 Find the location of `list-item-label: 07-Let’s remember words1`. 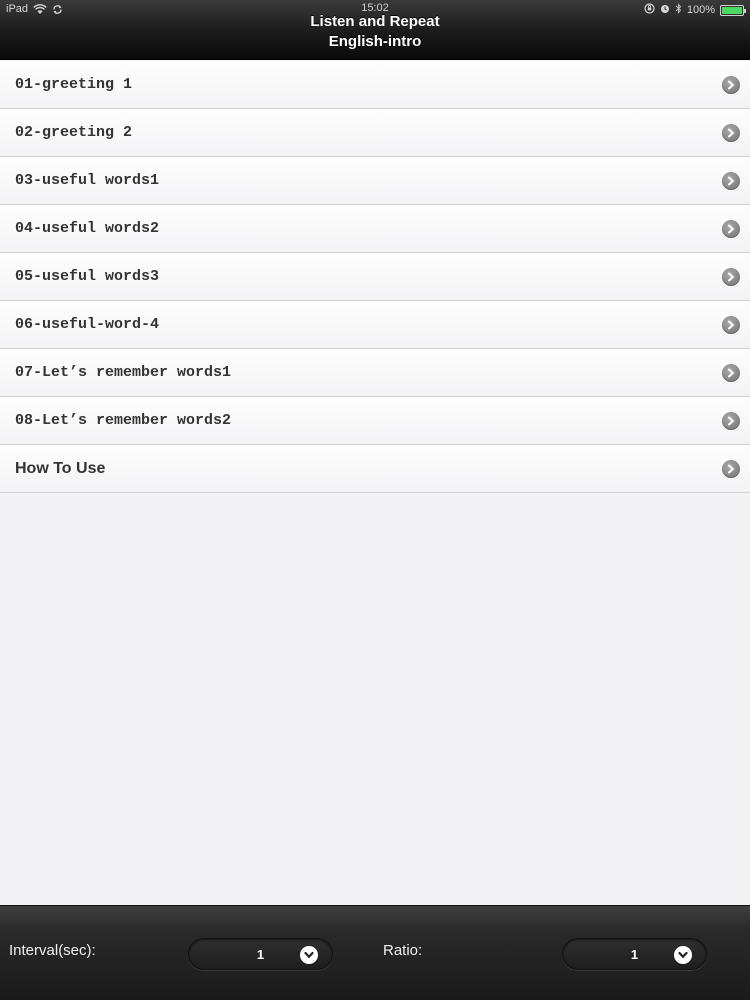

list-item-label: 07-Let’s remember words1 is located at coordinates (123, 372).